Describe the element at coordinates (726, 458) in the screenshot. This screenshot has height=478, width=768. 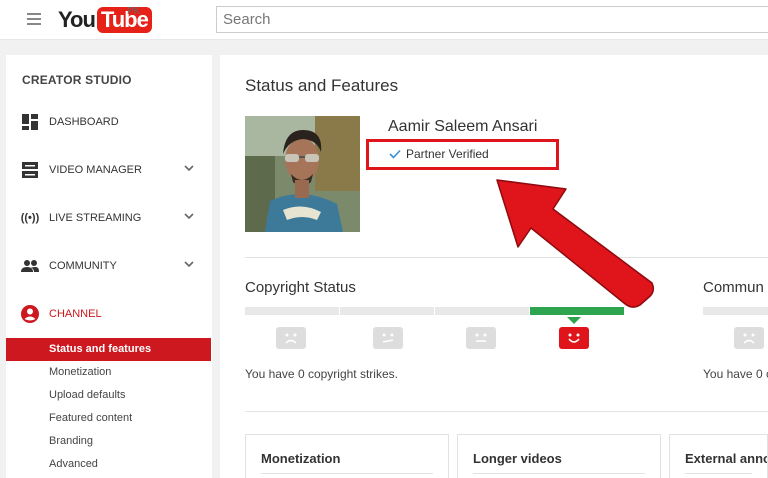
I see `feature-card-title: External anno` at that location.